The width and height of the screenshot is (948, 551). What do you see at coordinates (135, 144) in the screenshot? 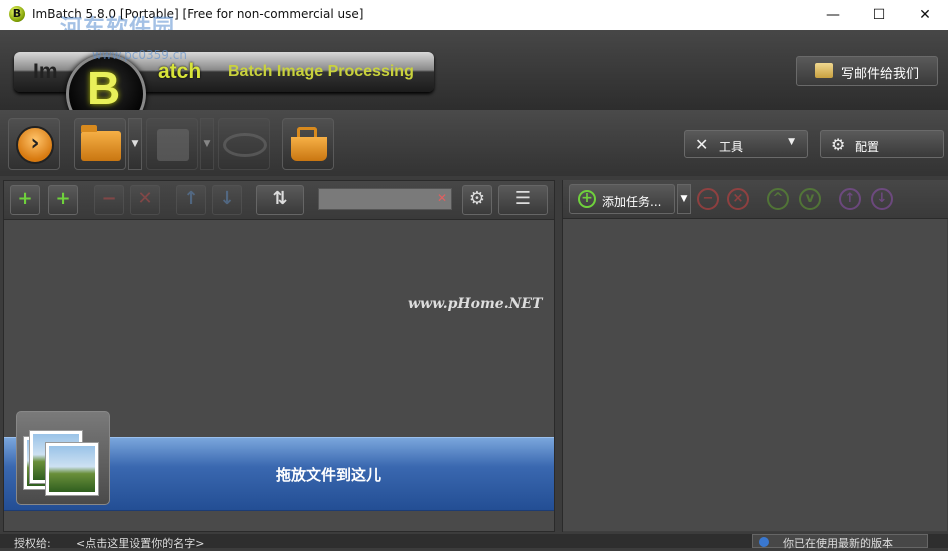
I see `open-folder-dropdown: ▼` at bounding box center [135, 144].